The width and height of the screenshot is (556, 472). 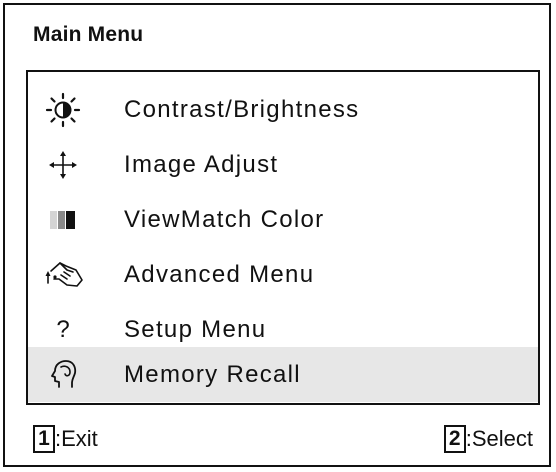 I want to click on question-icon: ?, so click(x=63, y=329).